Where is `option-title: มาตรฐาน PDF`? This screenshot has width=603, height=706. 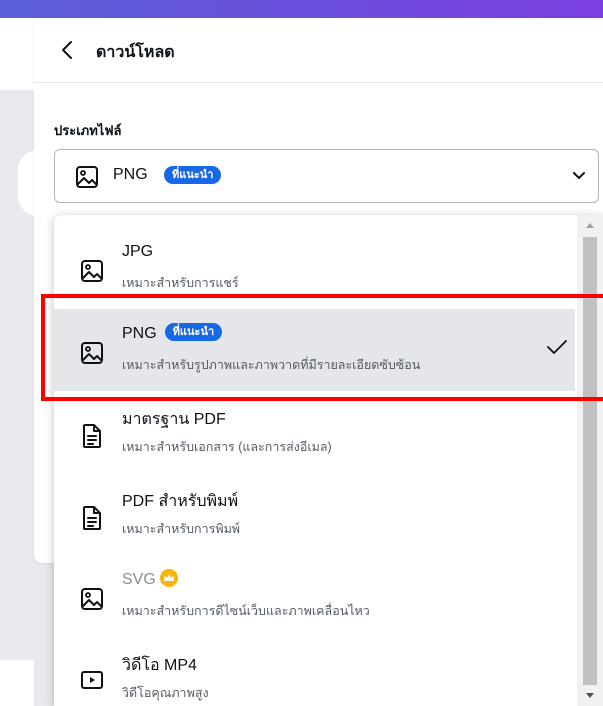
option-title: มาตรฐาน PDF is located at coordinates (174, 419).